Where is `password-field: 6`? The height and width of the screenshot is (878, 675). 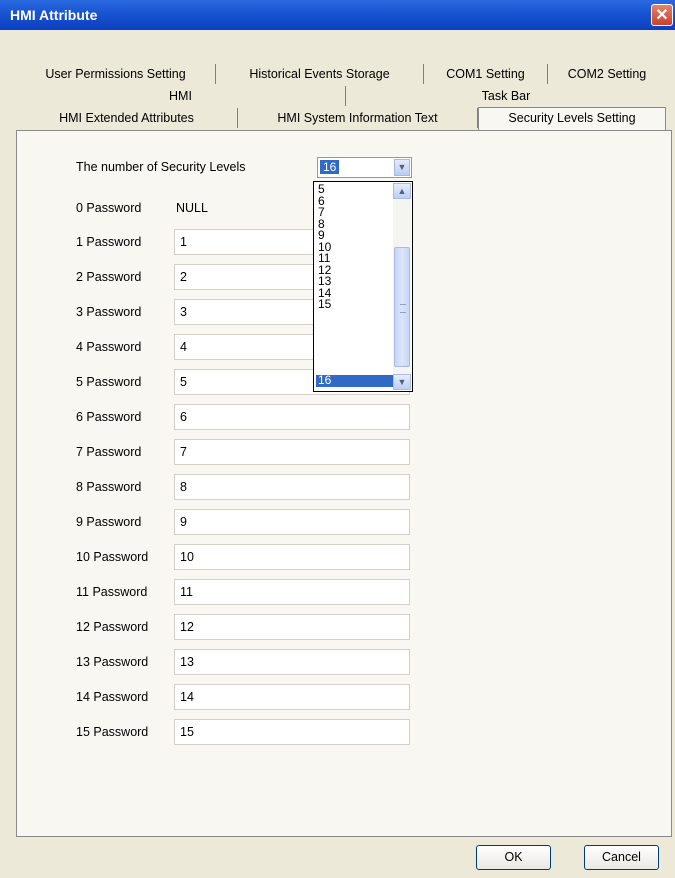
password-field: 6 is located at coordinates (292, 417).